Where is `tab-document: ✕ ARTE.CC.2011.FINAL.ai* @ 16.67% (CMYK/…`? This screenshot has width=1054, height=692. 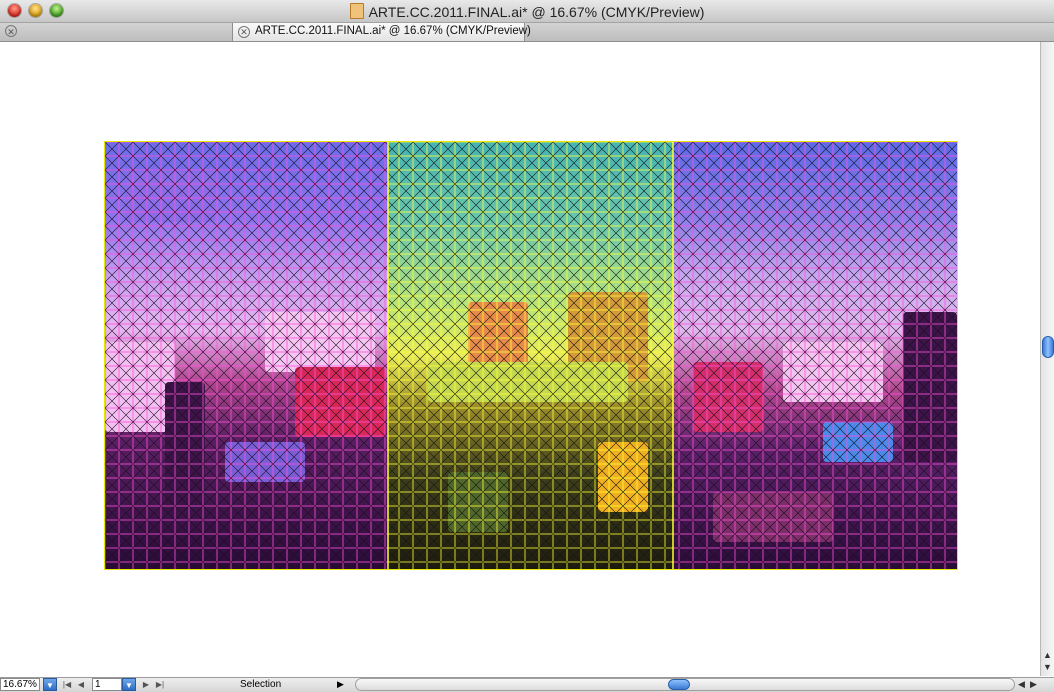
tab-document: ✕ ARTE.CC.2011.FINAL.ai* @ 16.67% (CMYK/… is located at coordinates (381, 32).